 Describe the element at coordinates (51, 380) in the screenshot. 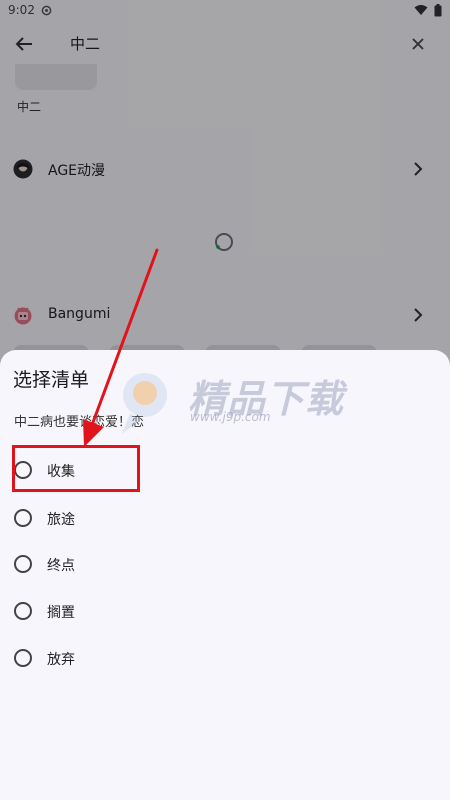

I see `sheet-title: 选择清单` at that location.